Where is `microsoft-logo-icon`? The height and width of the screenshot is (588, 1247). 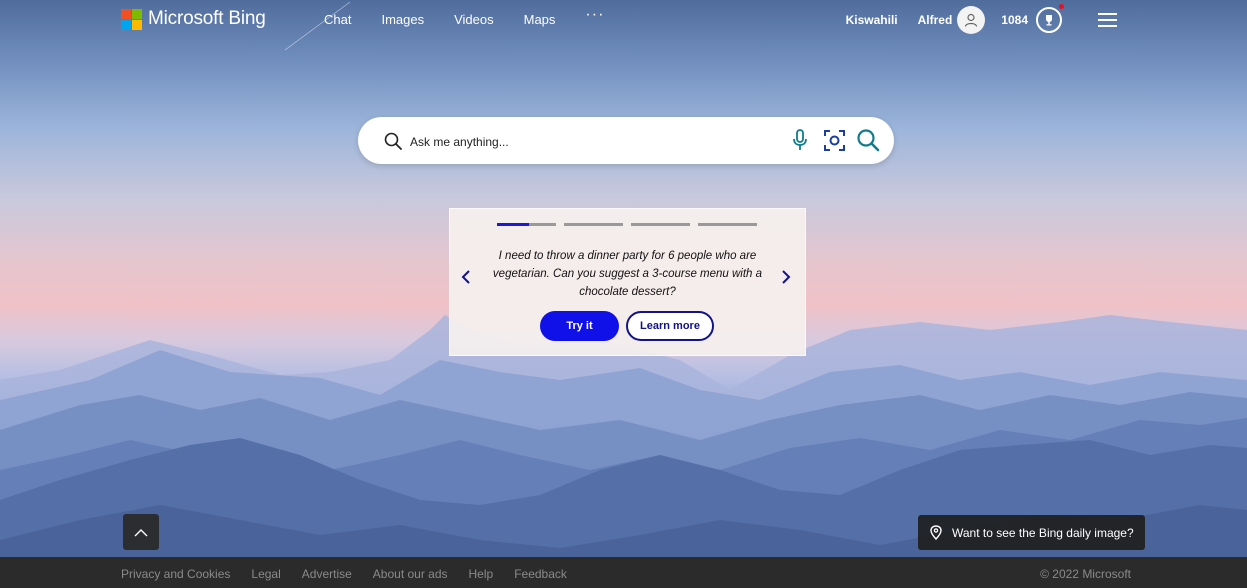 microsoft-logo-icon is located at coordinates (131, 19).